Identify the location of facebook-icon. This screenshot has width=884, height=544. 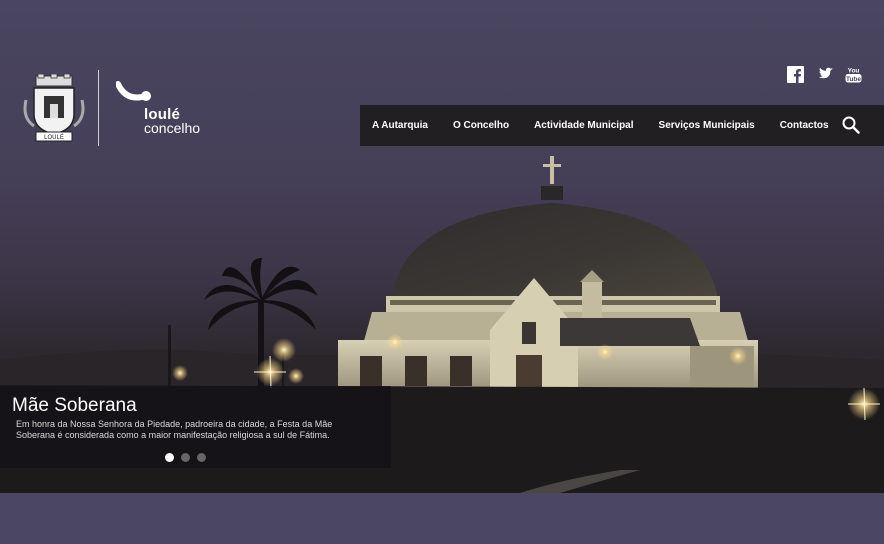
(795, 74).